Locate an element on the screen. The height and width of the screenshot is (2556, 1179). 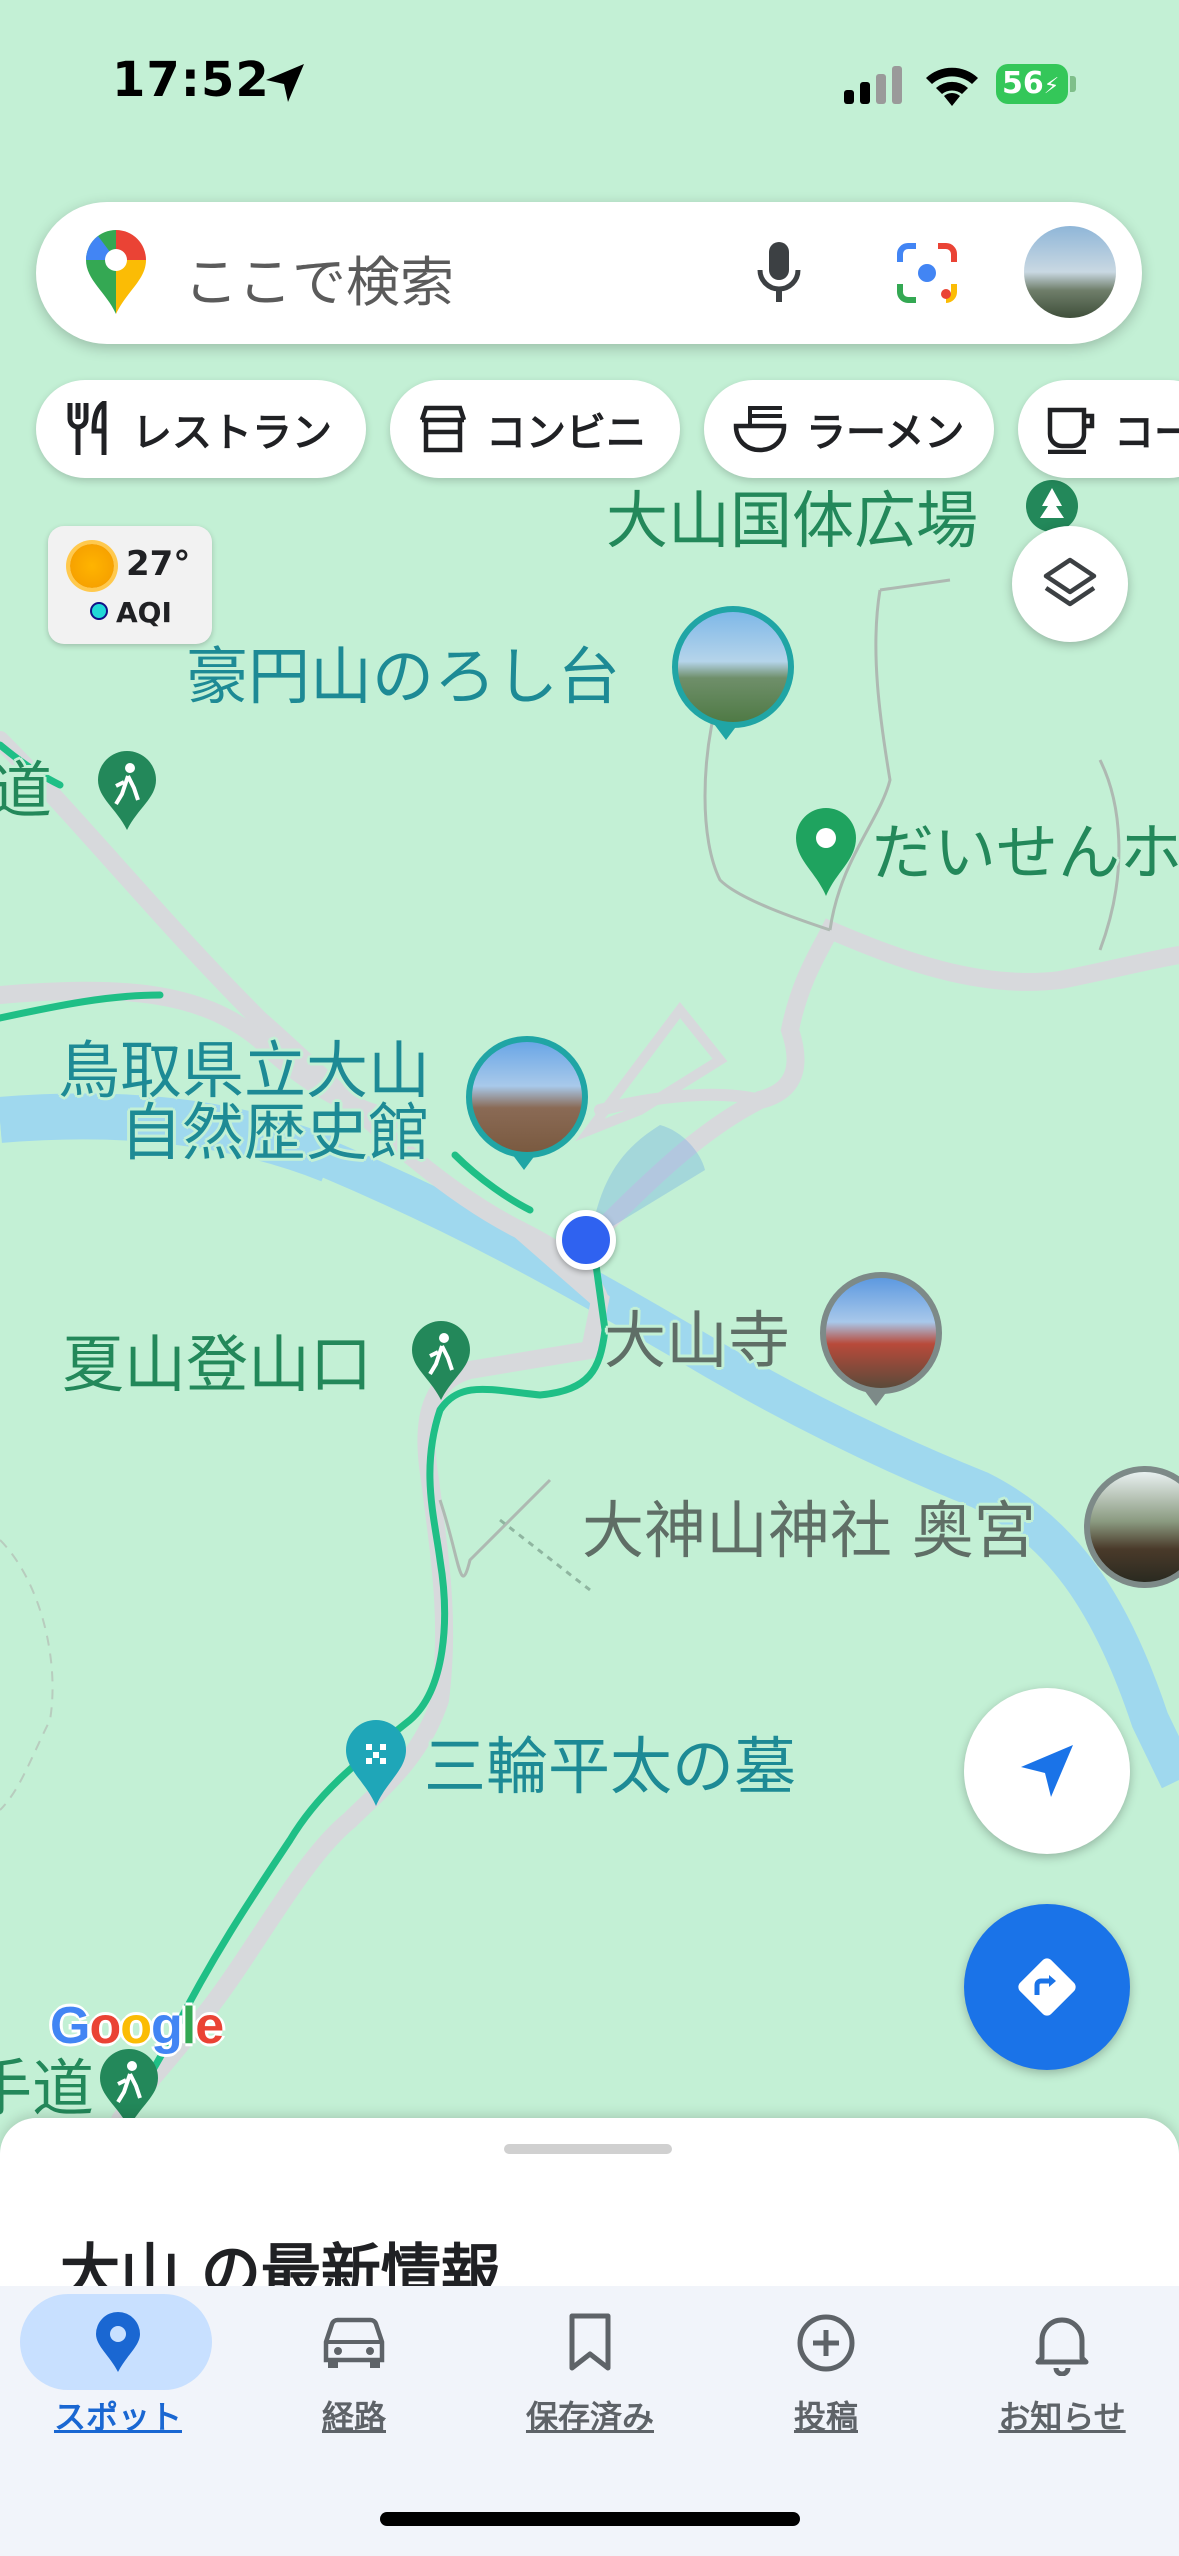
sheet-handle is located at coordinates (588, 2149).